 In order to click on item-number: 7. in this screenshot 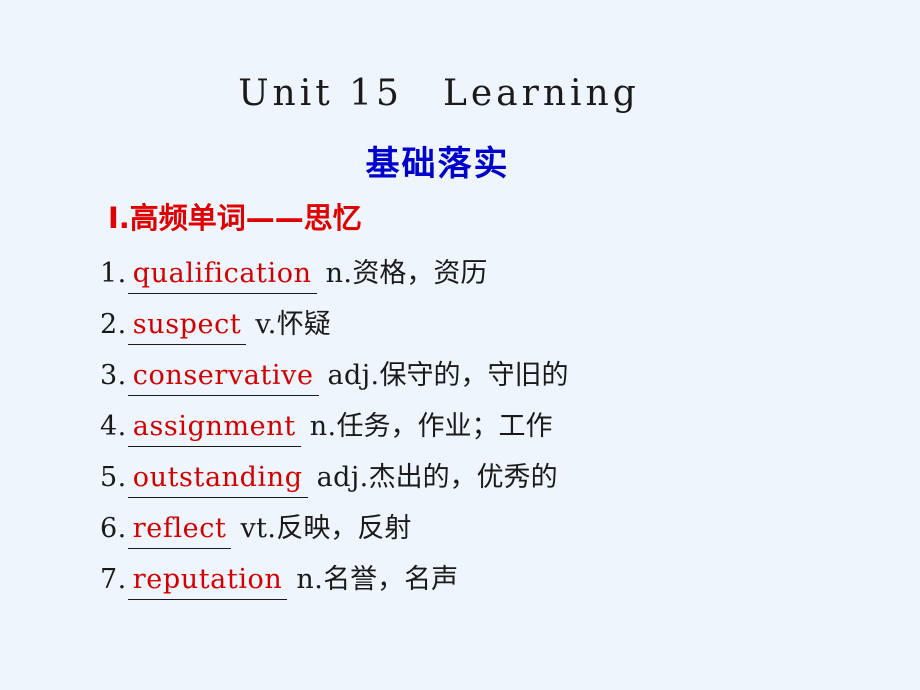, I will do `click(113, 579)`.